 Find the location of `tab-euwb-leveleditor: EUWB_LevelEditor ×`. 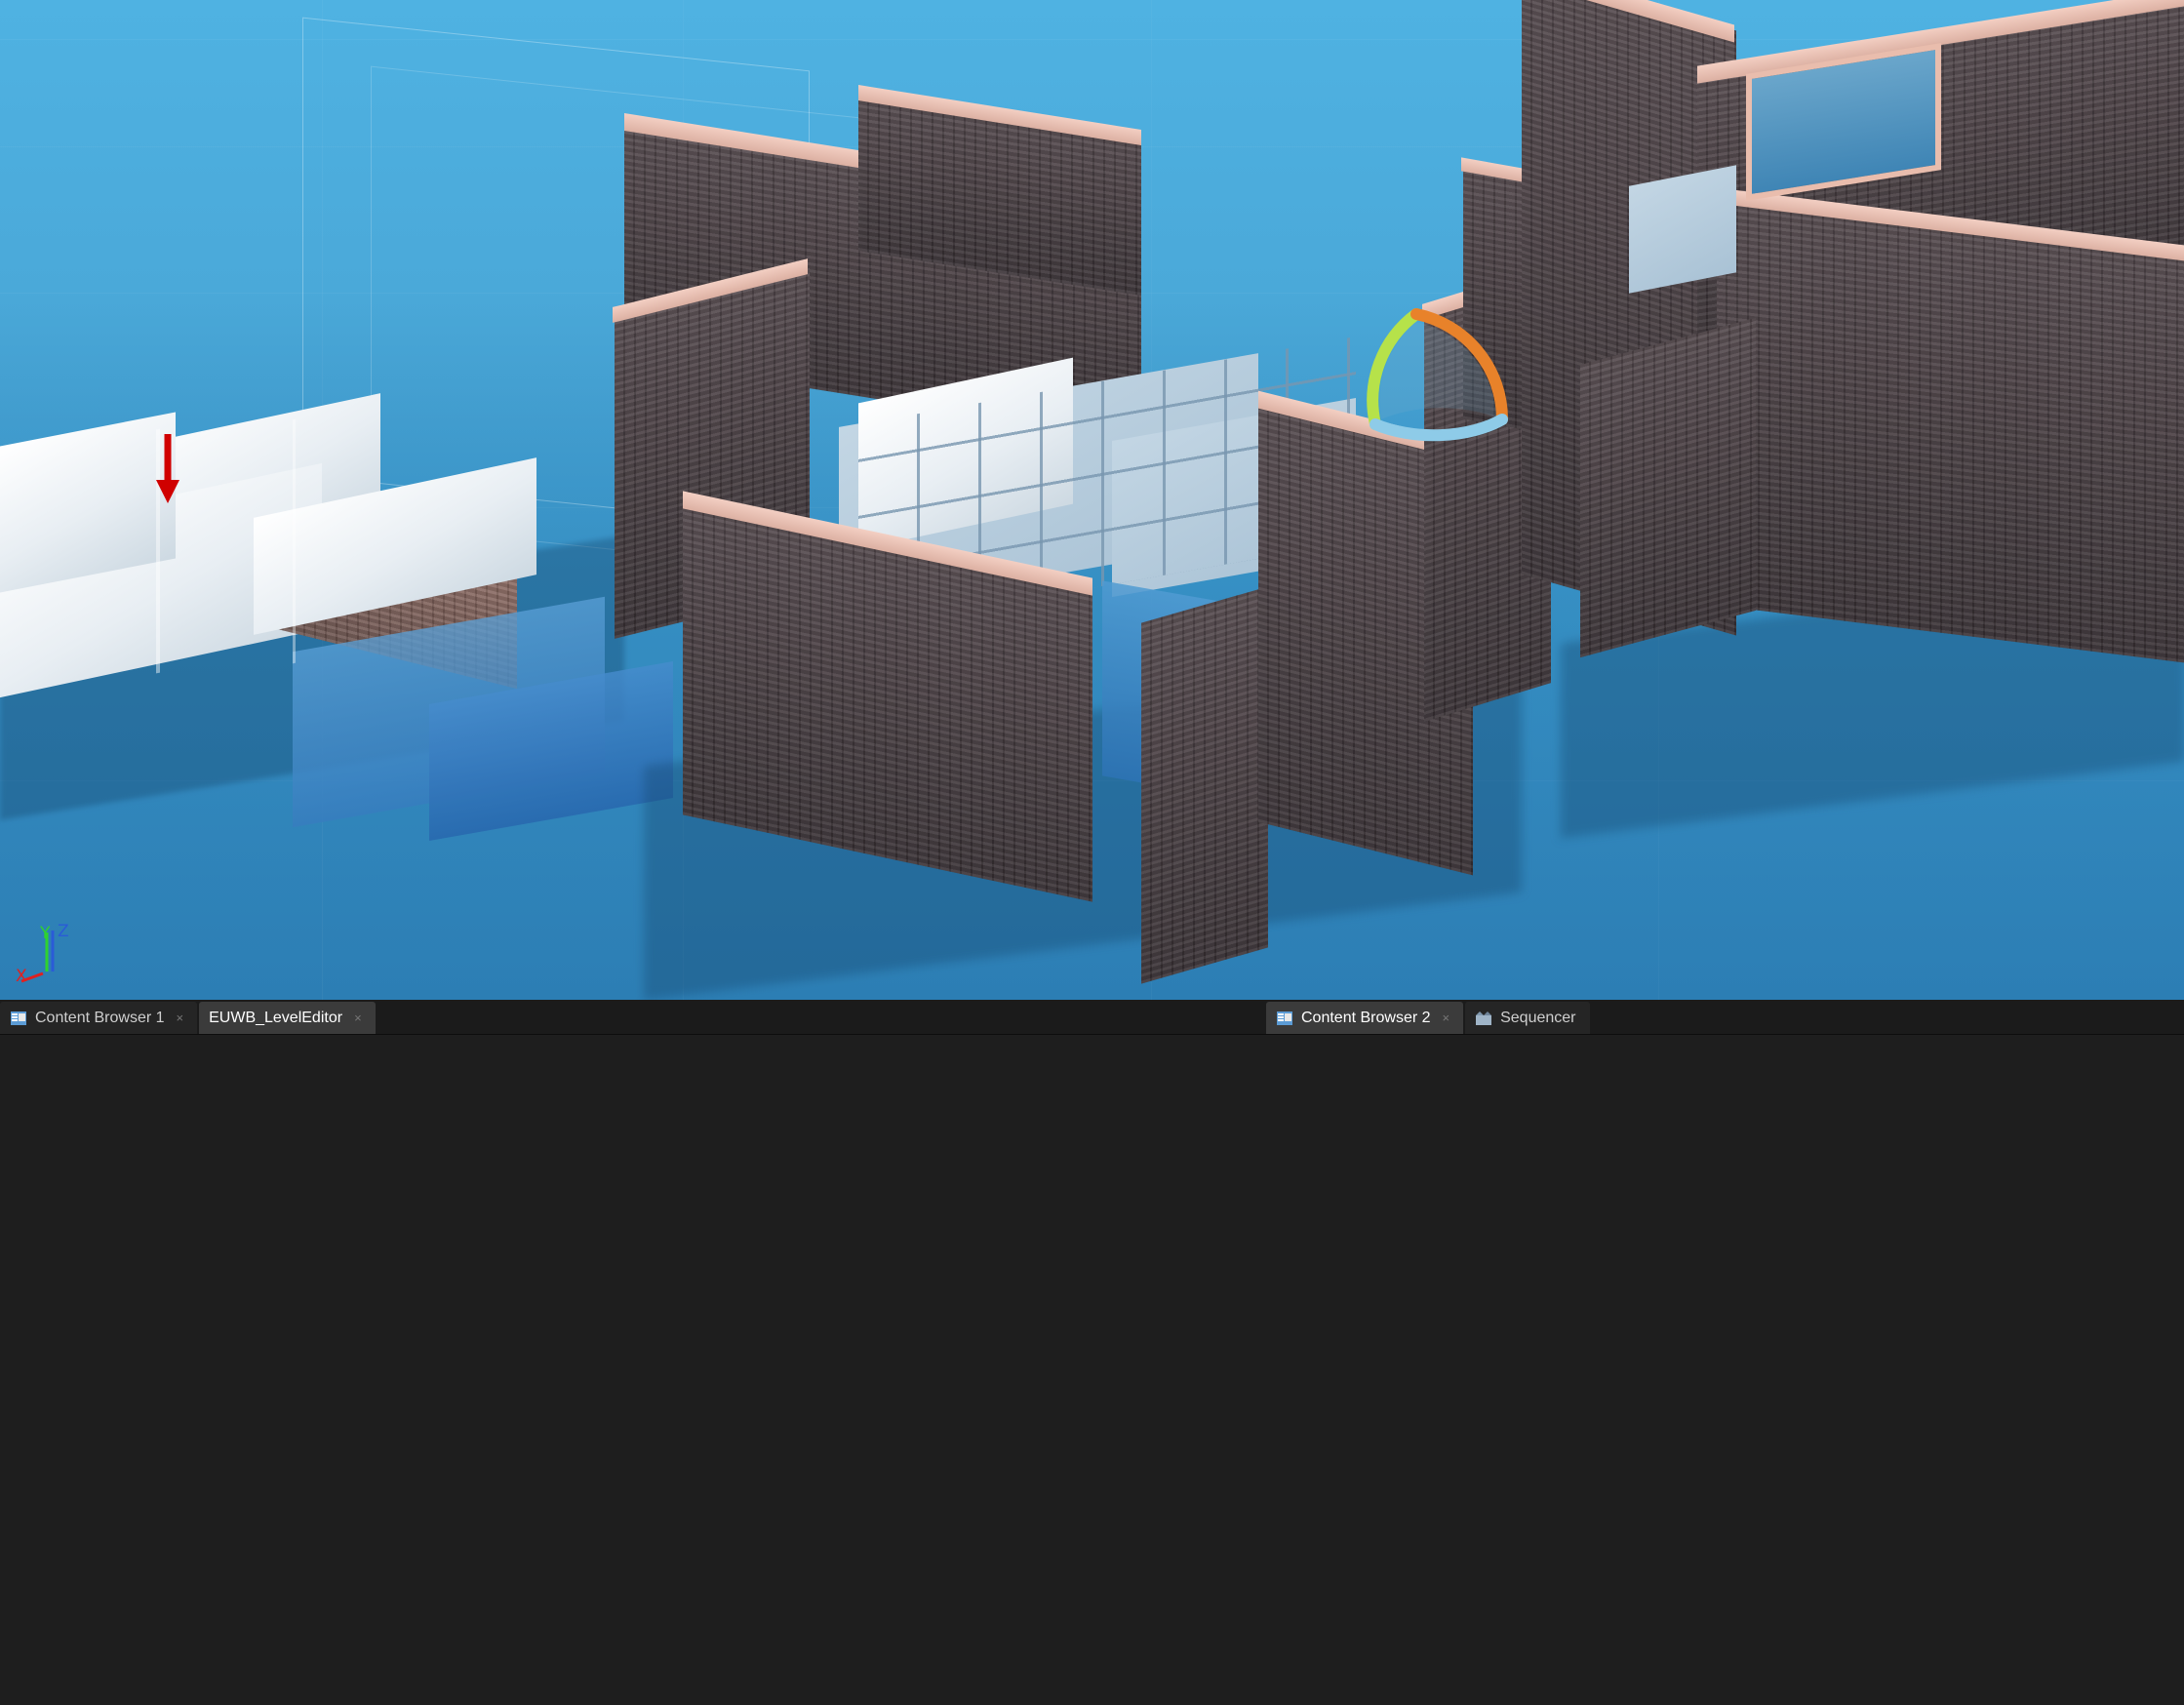

tab-euwb-leveleditor: EUWB_LevelEditor × is located at coordinates (287, 1018).